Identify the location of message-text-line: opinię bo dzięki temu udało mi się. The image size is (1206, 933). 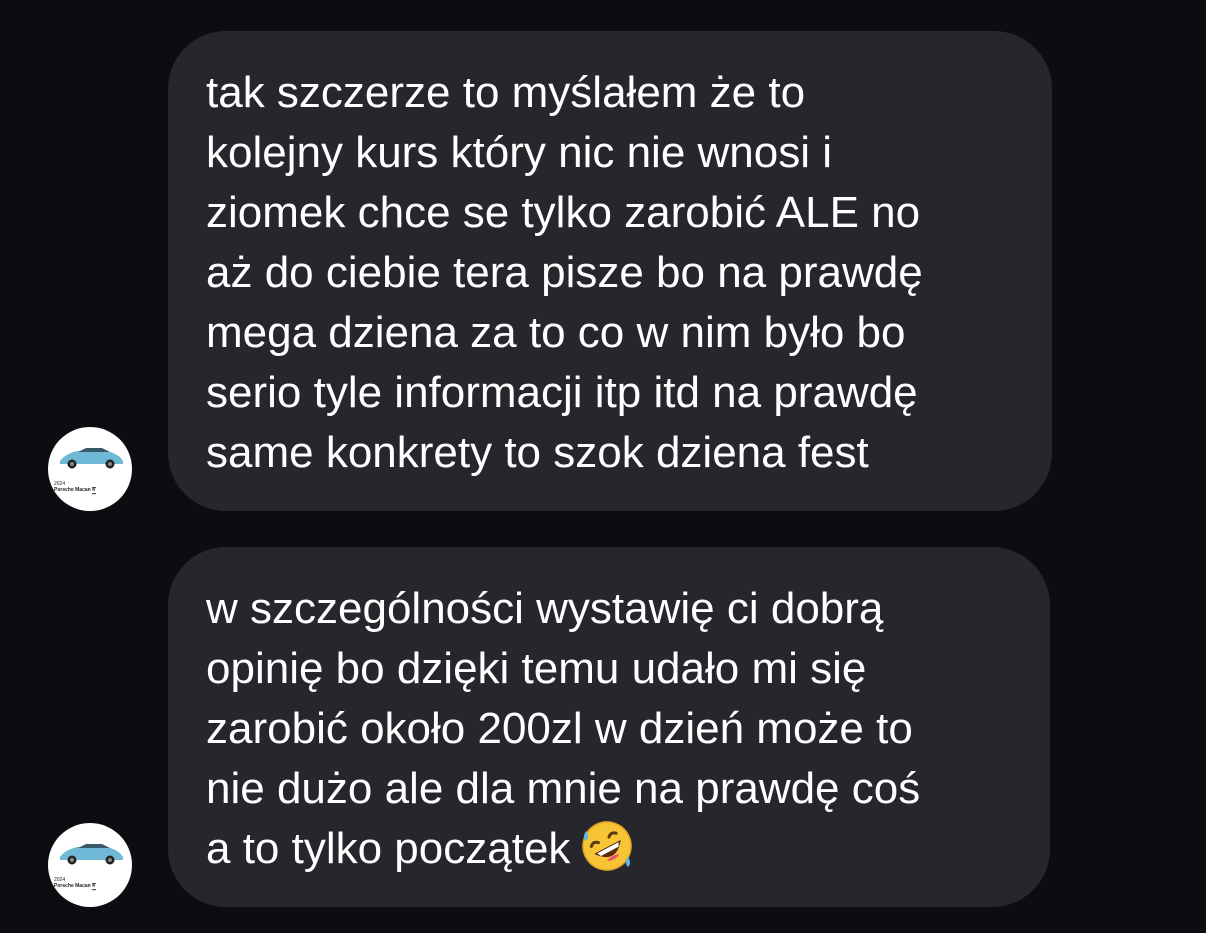
(536, 668).